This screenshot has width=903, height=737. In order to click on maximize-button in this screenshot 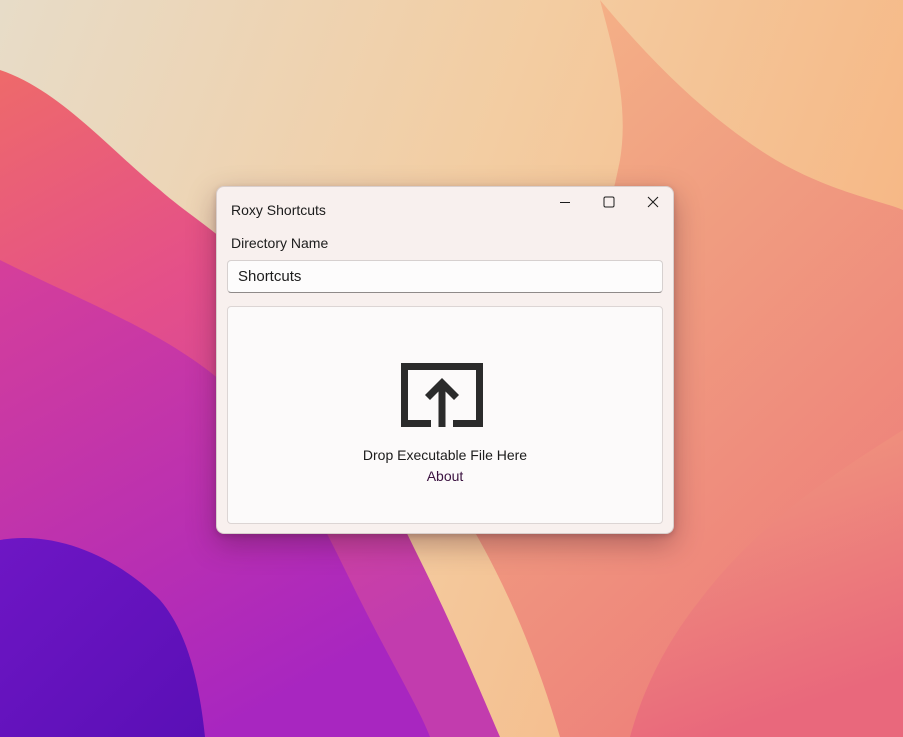, I will do `click(609, 202)`.